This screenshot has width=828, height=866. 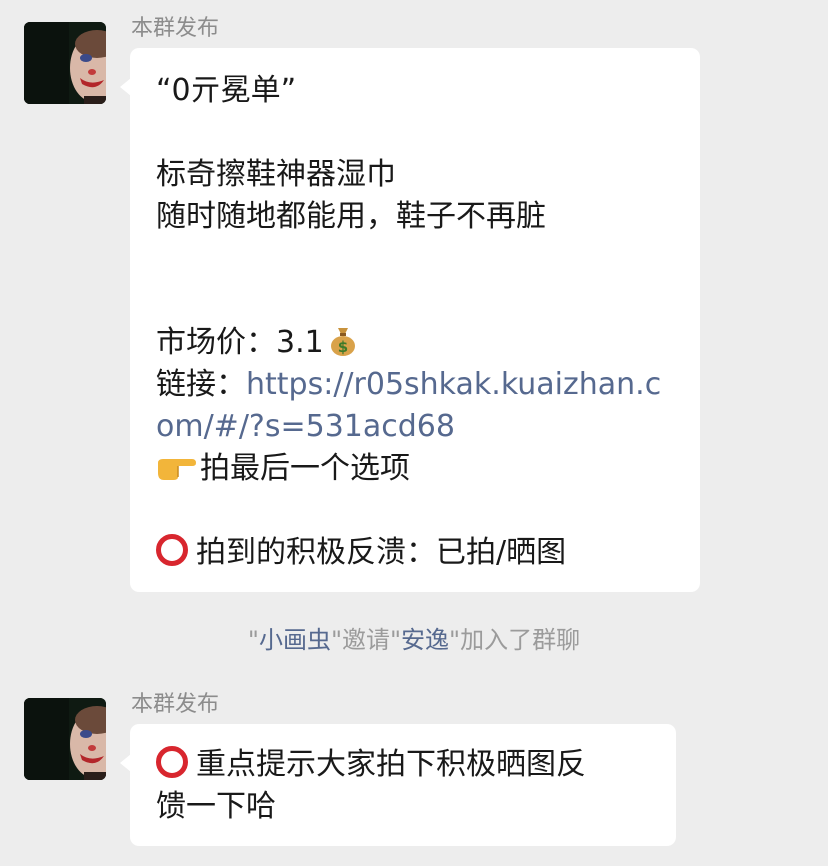 I want to click on product-link: https://r05shkak.kuaizhan.c, so click(x=453, y=384).